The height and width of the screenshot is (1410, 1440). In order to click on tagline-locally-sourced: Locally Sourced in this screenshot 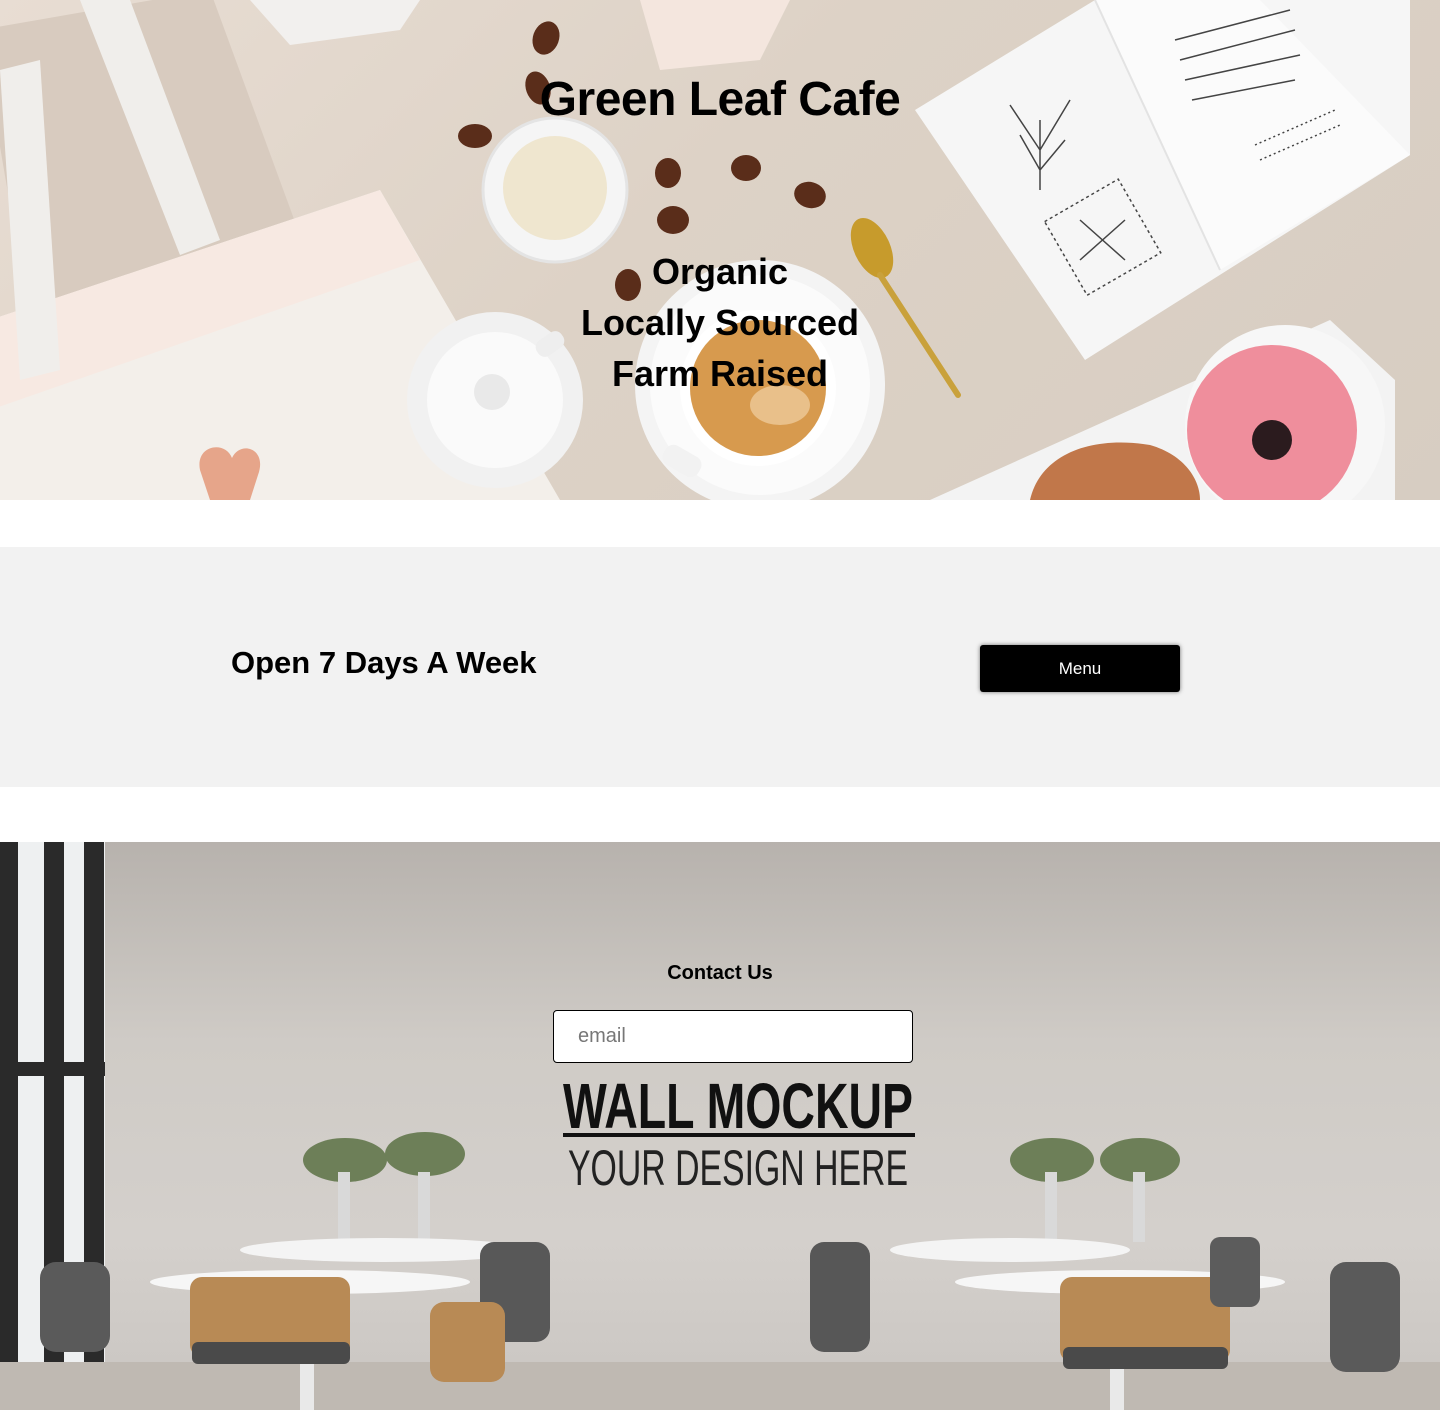, I will do `click(720, 322)`.